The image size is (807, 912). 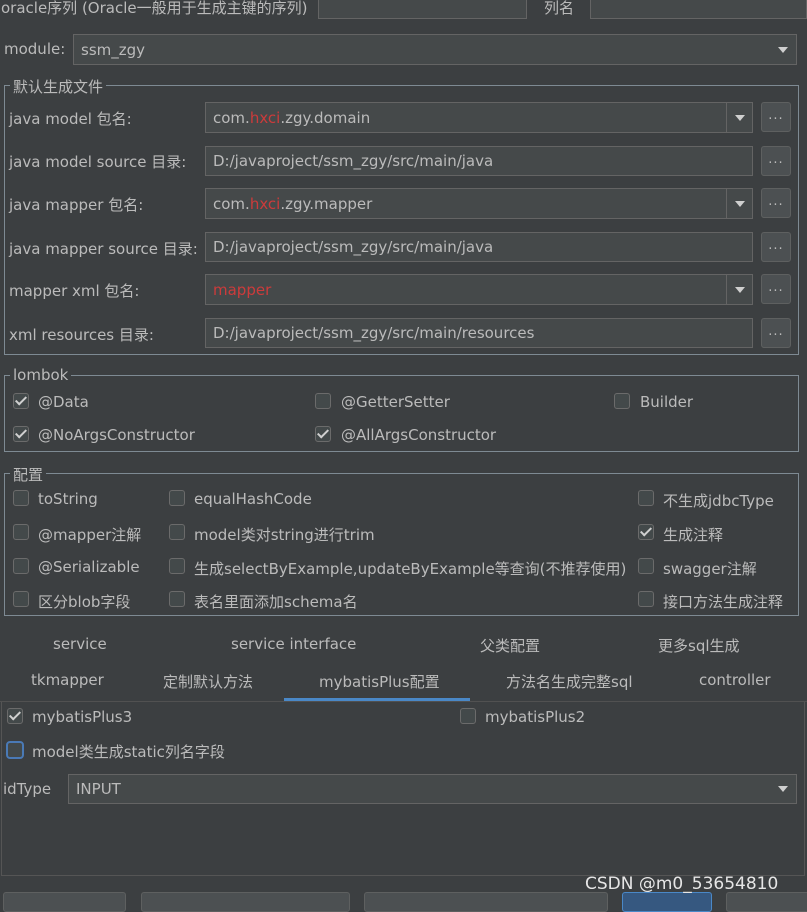 I want to click on tab-parent-config: 父类配置, so click(x=510, y=645).